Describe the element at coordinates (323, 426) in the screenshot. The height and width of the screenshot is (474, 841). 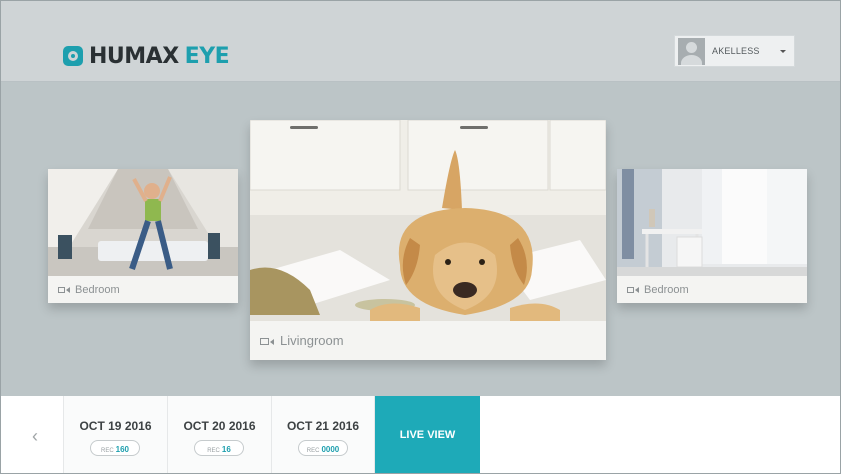
I see `date-label: OCT 21 2016` at that location.